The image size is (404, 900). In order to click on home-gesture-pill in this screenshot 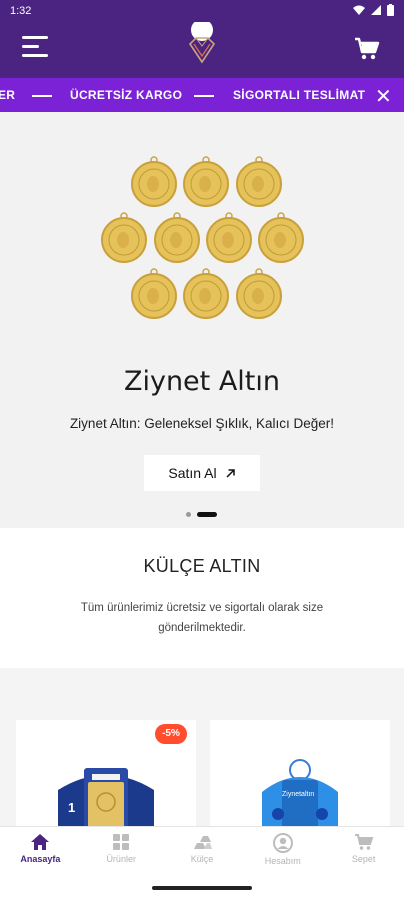, I will do `click(202, 888)`.